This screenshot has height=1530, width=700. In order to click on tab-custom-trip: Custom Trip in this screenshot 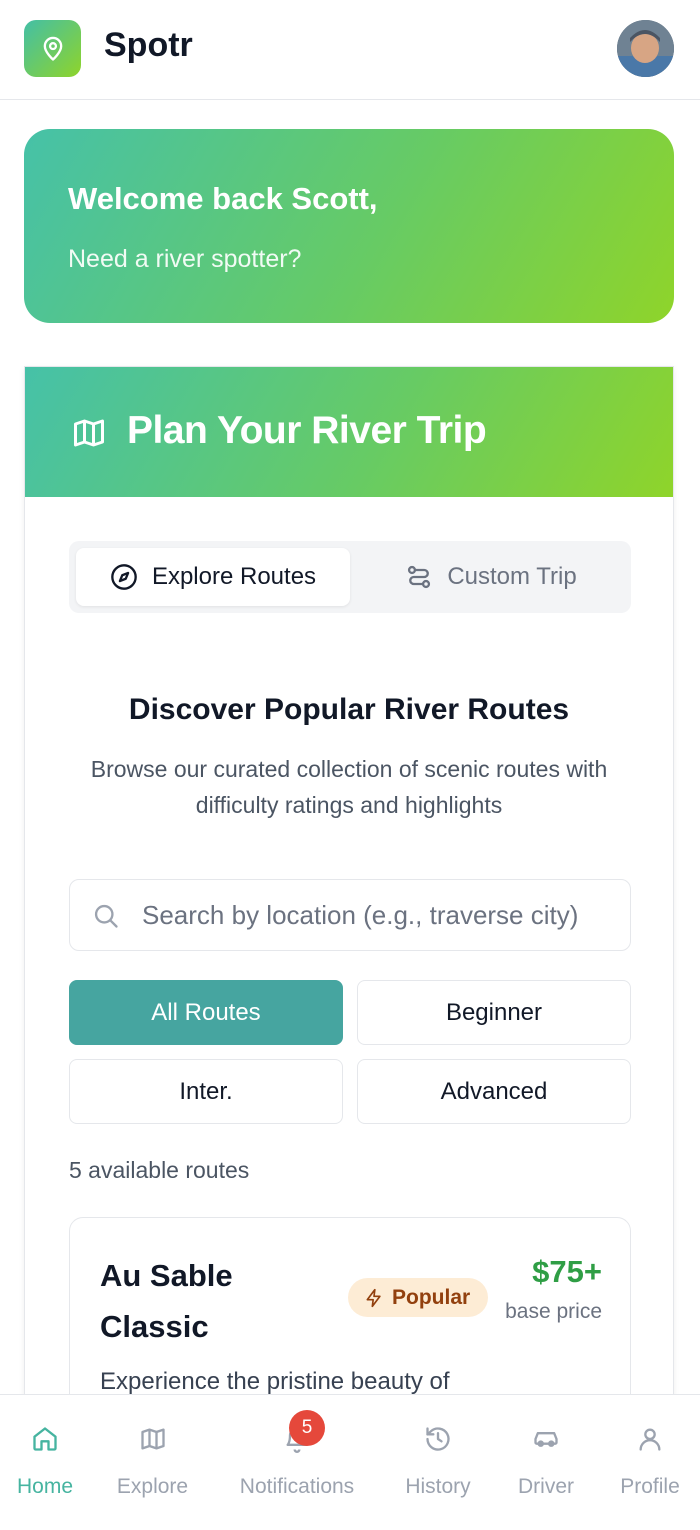, I will do `click(491, 577)`.